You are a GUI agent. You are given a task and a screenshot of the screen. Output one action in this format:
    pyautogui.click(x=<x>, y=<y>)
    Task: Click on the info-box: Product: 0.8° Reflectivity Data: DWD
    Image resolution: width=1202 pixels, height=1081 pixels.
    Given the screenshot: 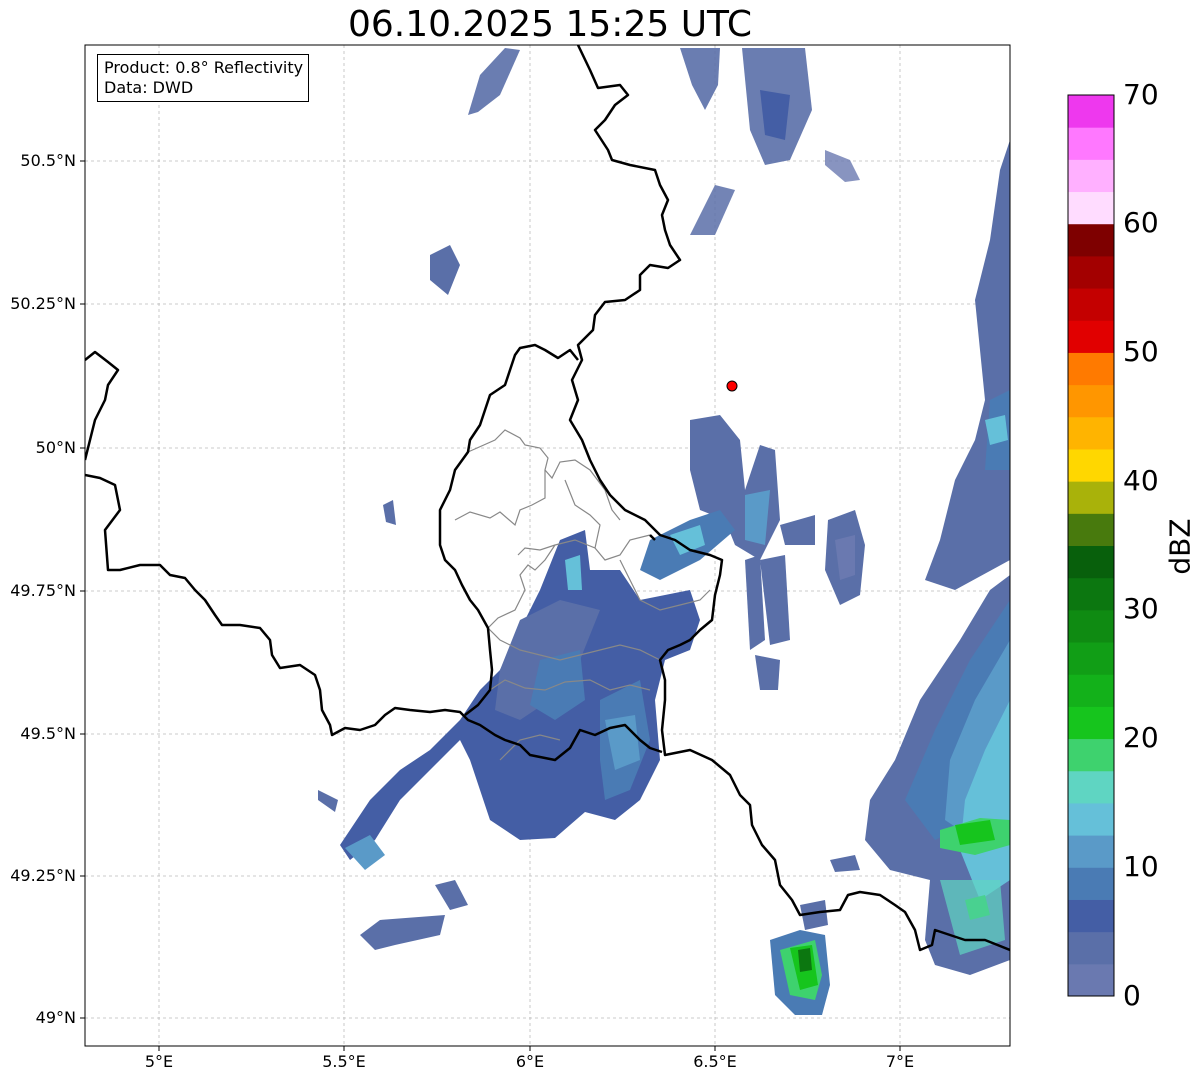 What is the action you would take?
    pyautogui.click(x=203, y=78)
    